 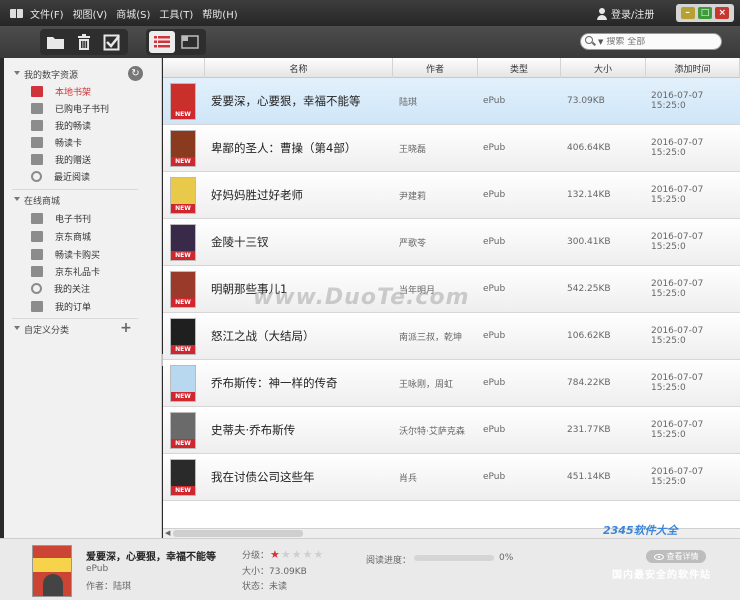 What do you see at coordinates (661, 575) in the screenshot?
I see `brand-tagline: 国内最安全的软件站` at bounding box center [661, 575].